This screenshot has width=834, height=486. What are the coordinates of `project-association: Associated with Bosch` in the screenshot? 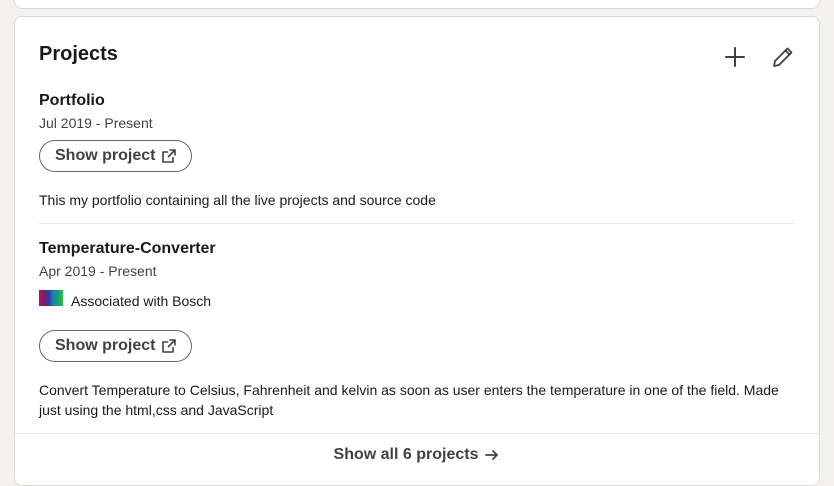 It's located at (417, 301).